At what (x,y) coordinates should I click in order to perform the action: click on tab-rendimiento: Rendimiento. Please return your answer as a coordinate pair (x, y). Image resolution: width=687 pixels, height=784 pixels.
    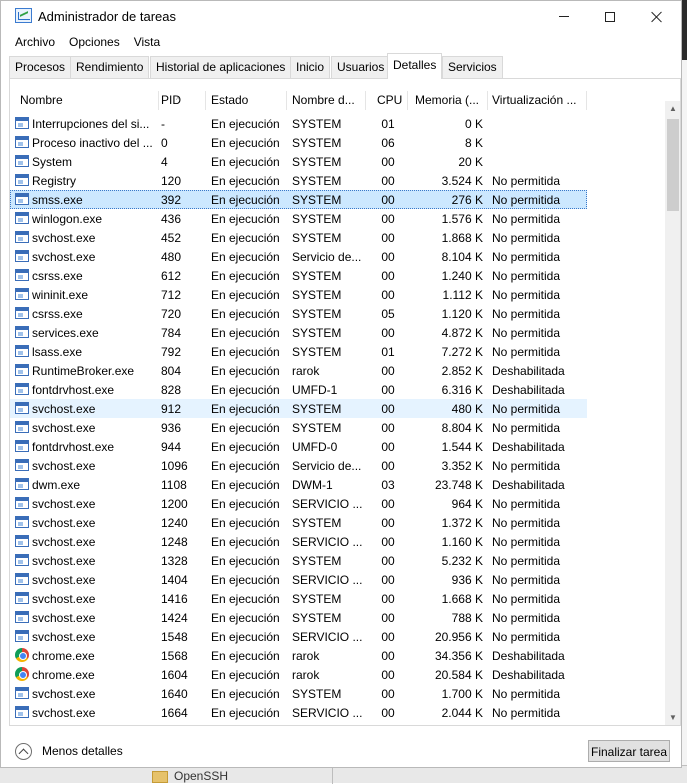
    Looking at the image, I should click on (110, 67).